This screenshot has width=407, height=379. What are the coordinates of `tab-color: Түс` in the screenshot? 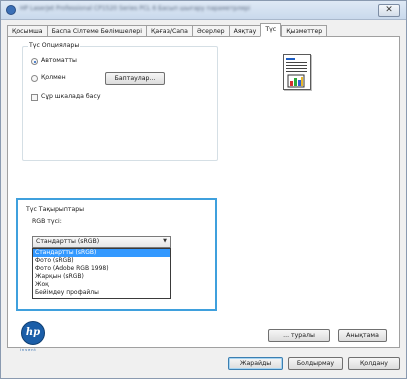 It's located at (271, 30).